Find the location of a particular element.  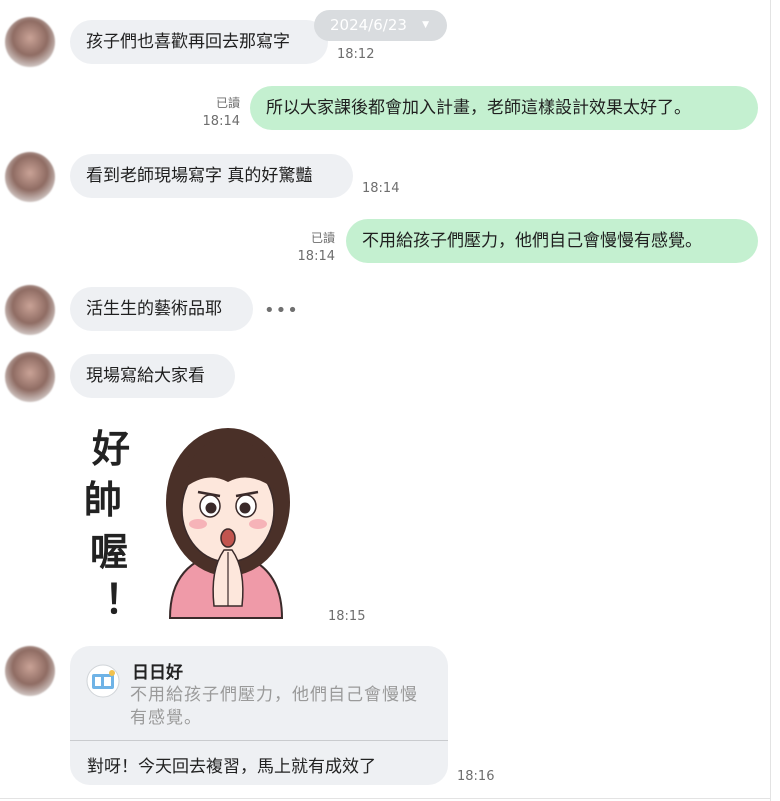

sticker-caption-char: 好 is located at coordinates (110, 449).